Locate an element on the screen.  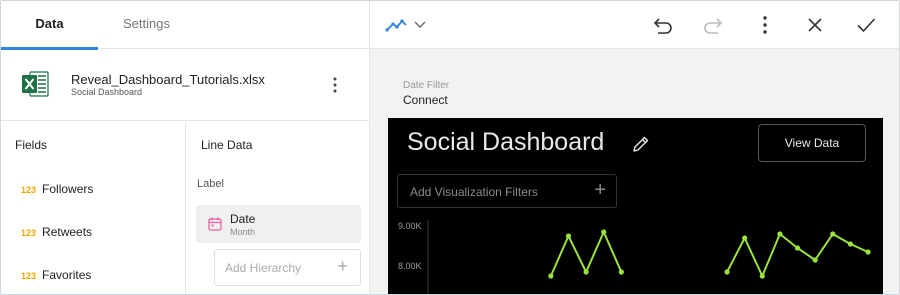
label-field-date: Date Month is located at coordinates (278, 224).